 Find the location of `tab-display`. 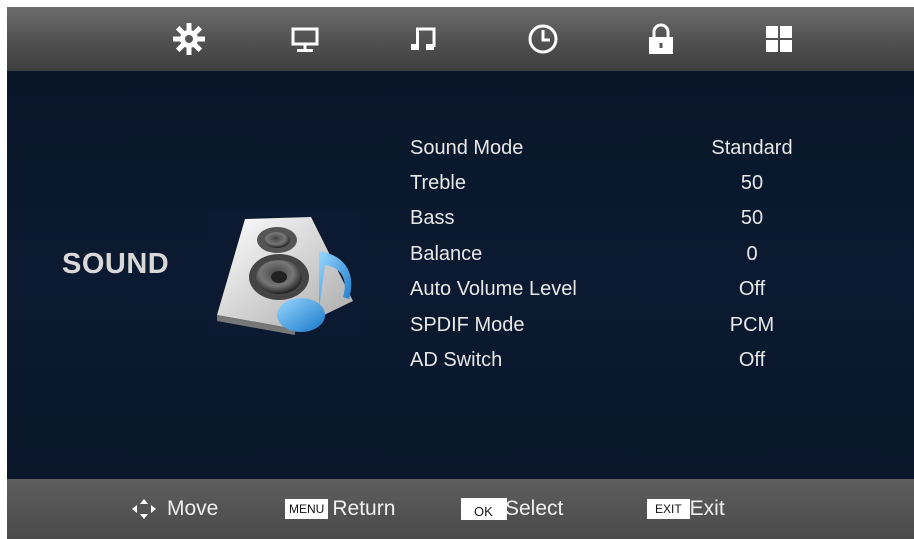

tab-display is located at coordinates (305, 39).